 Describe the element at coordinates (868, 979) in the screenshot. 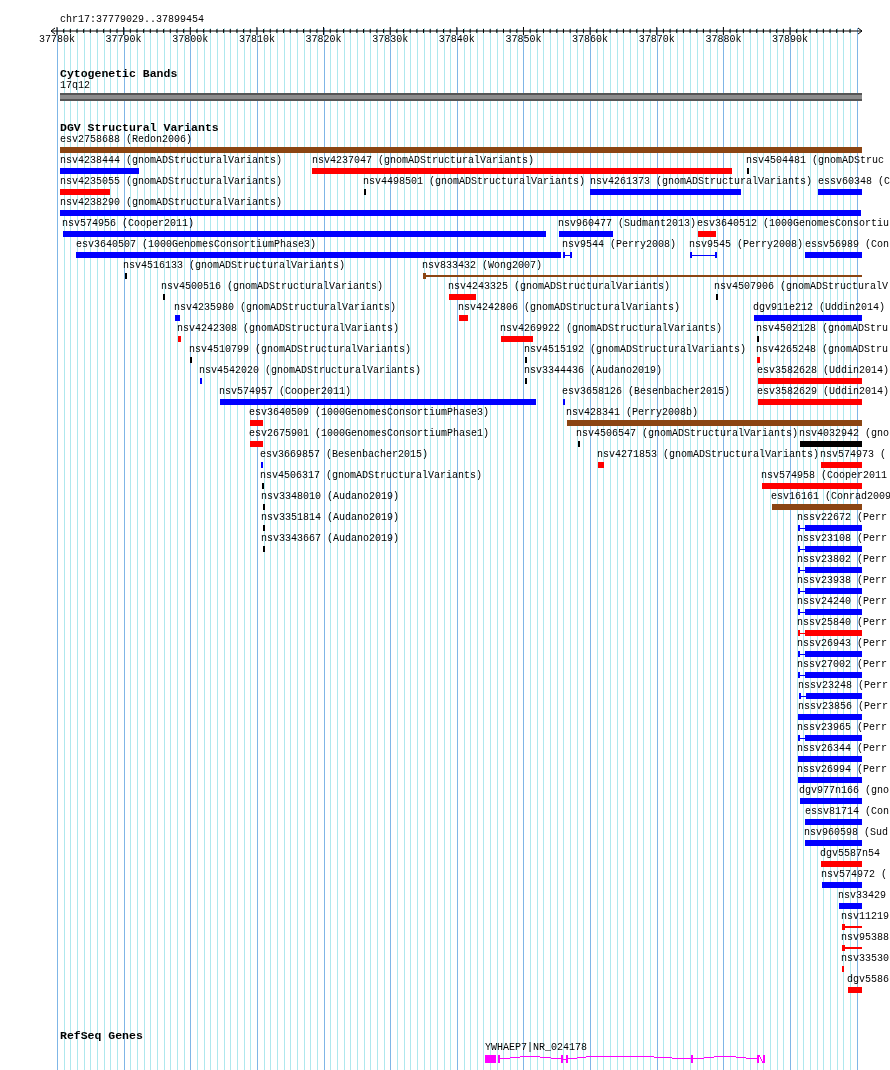

I see `variant-label: dgv5586` at that location.